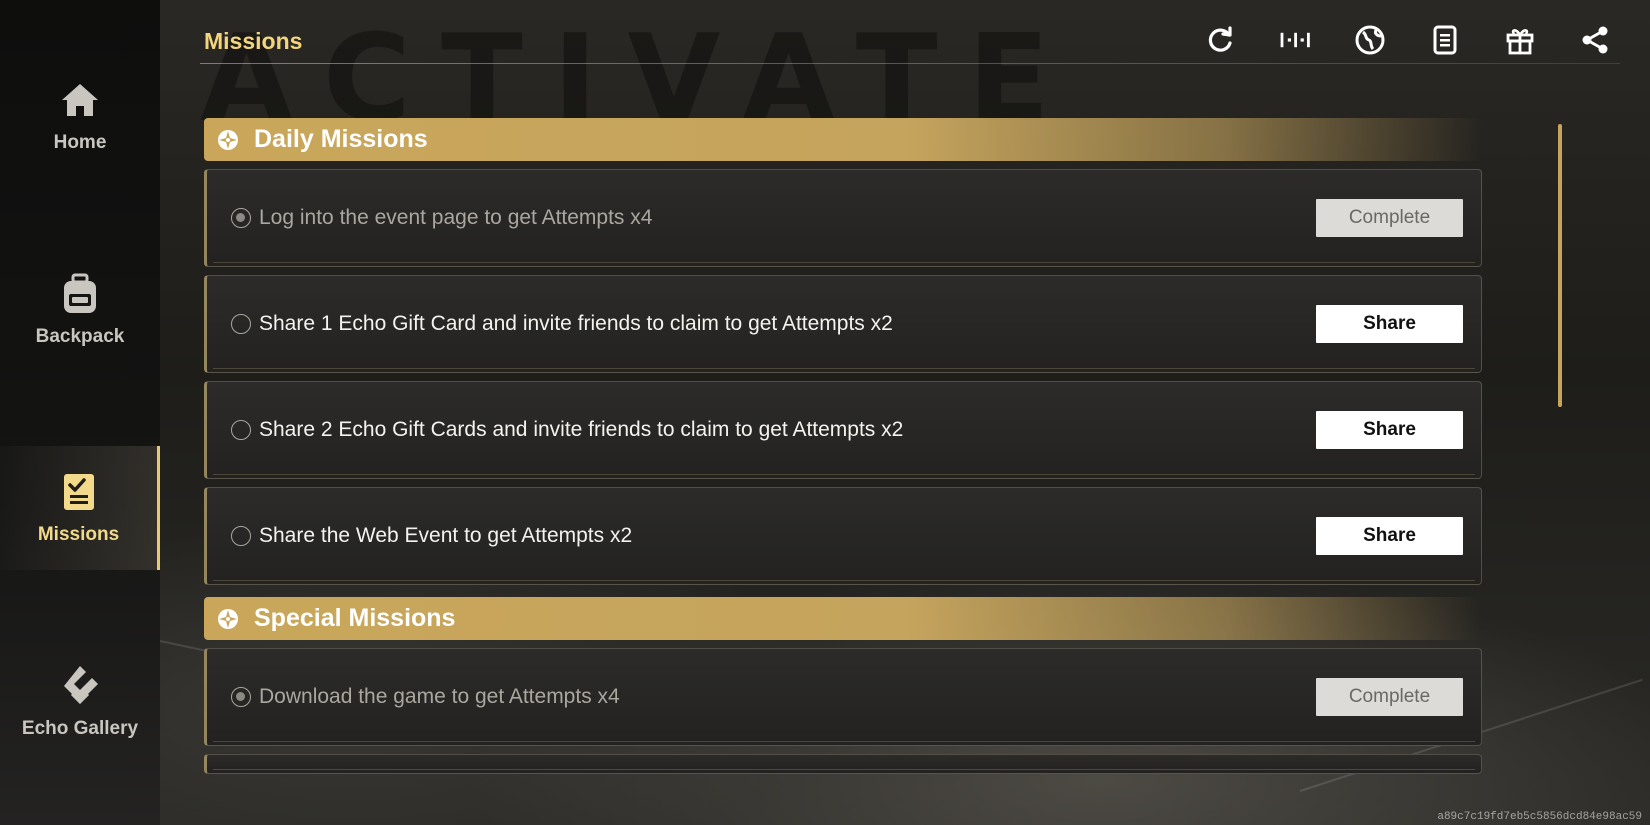 The image size is (1650, 825). I want to click on mission-text: Download the game to get Attempts x4, so click(439, 696).